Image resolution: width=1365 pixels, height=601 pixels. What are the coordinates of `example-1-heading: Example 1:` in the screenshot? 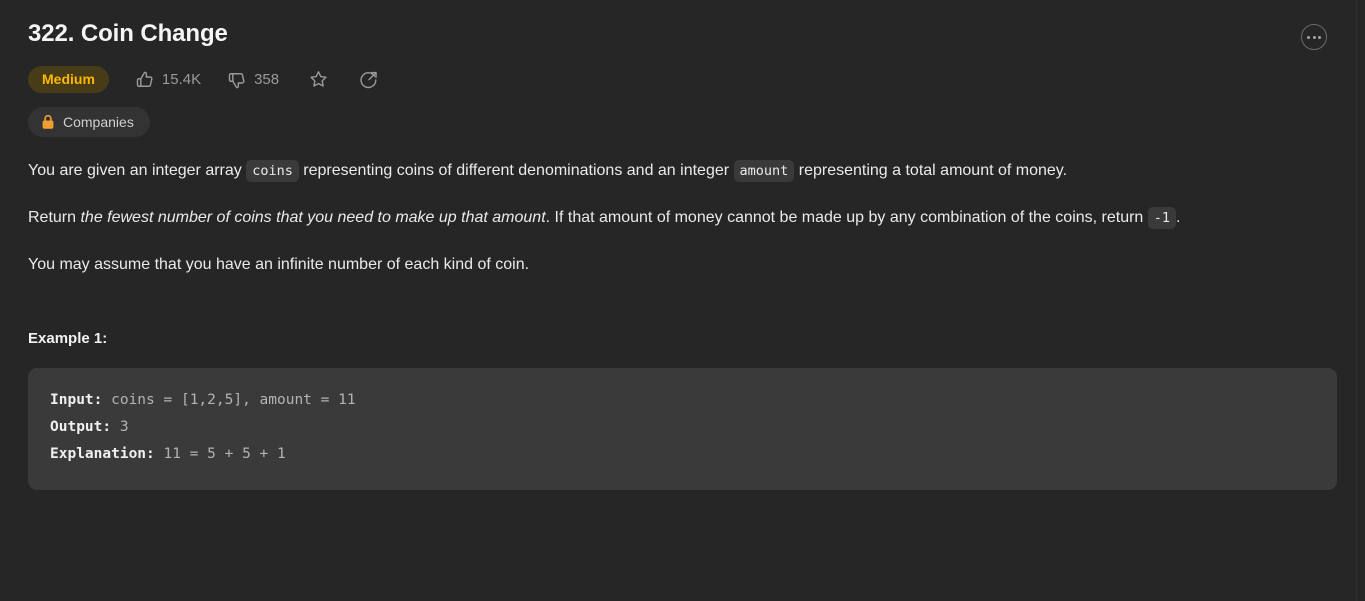 It's located at (68, 338).